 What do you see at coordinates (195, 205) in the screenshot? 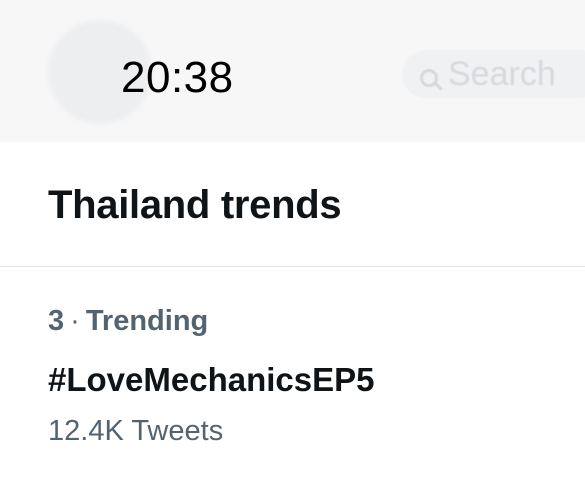
I see `section-title: Thailand trends` at bounding box center [195, 205].